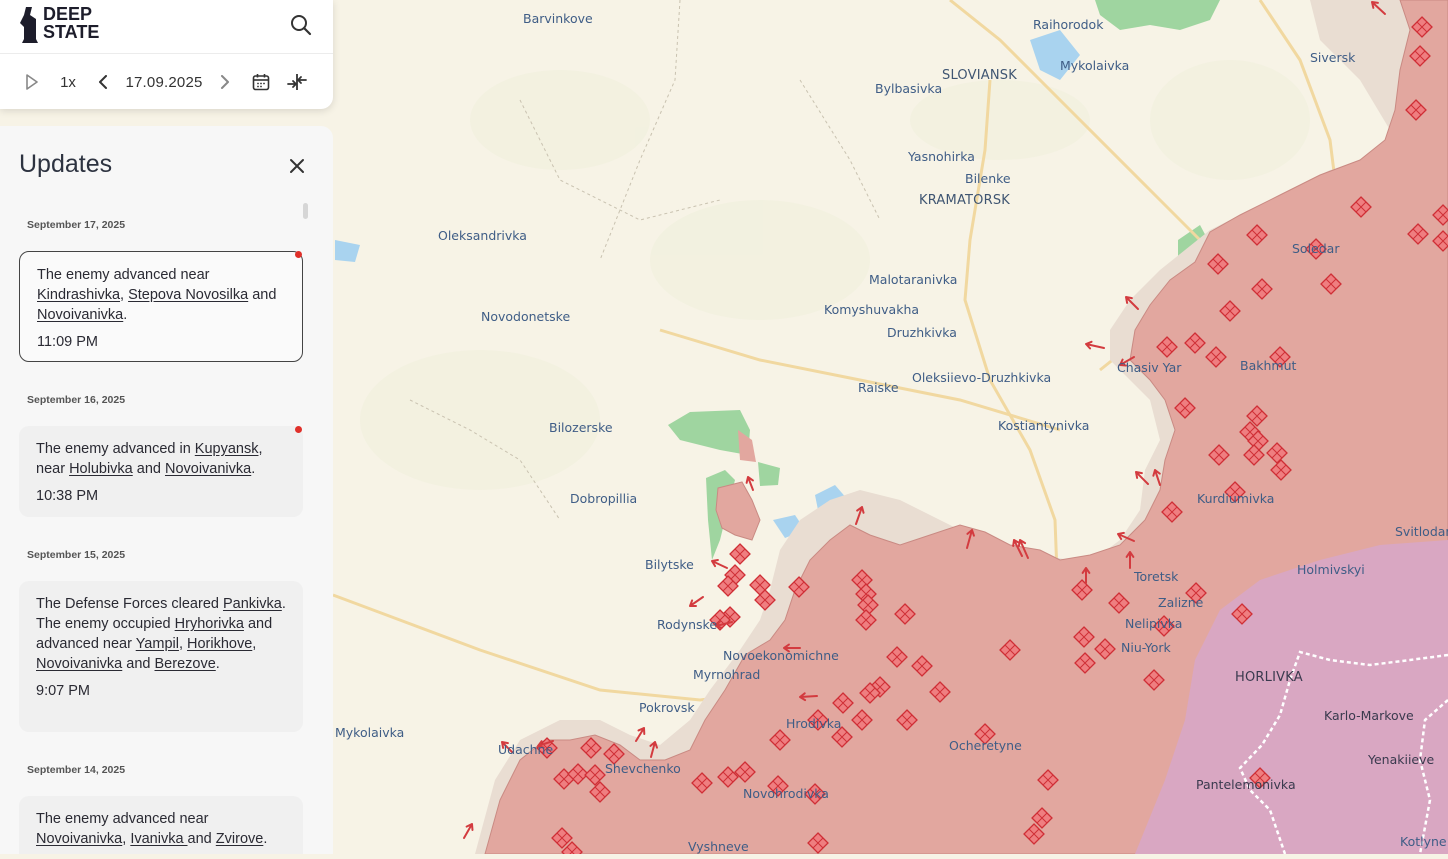  I want to click on place-link: Pankivka, so click(252, 604).